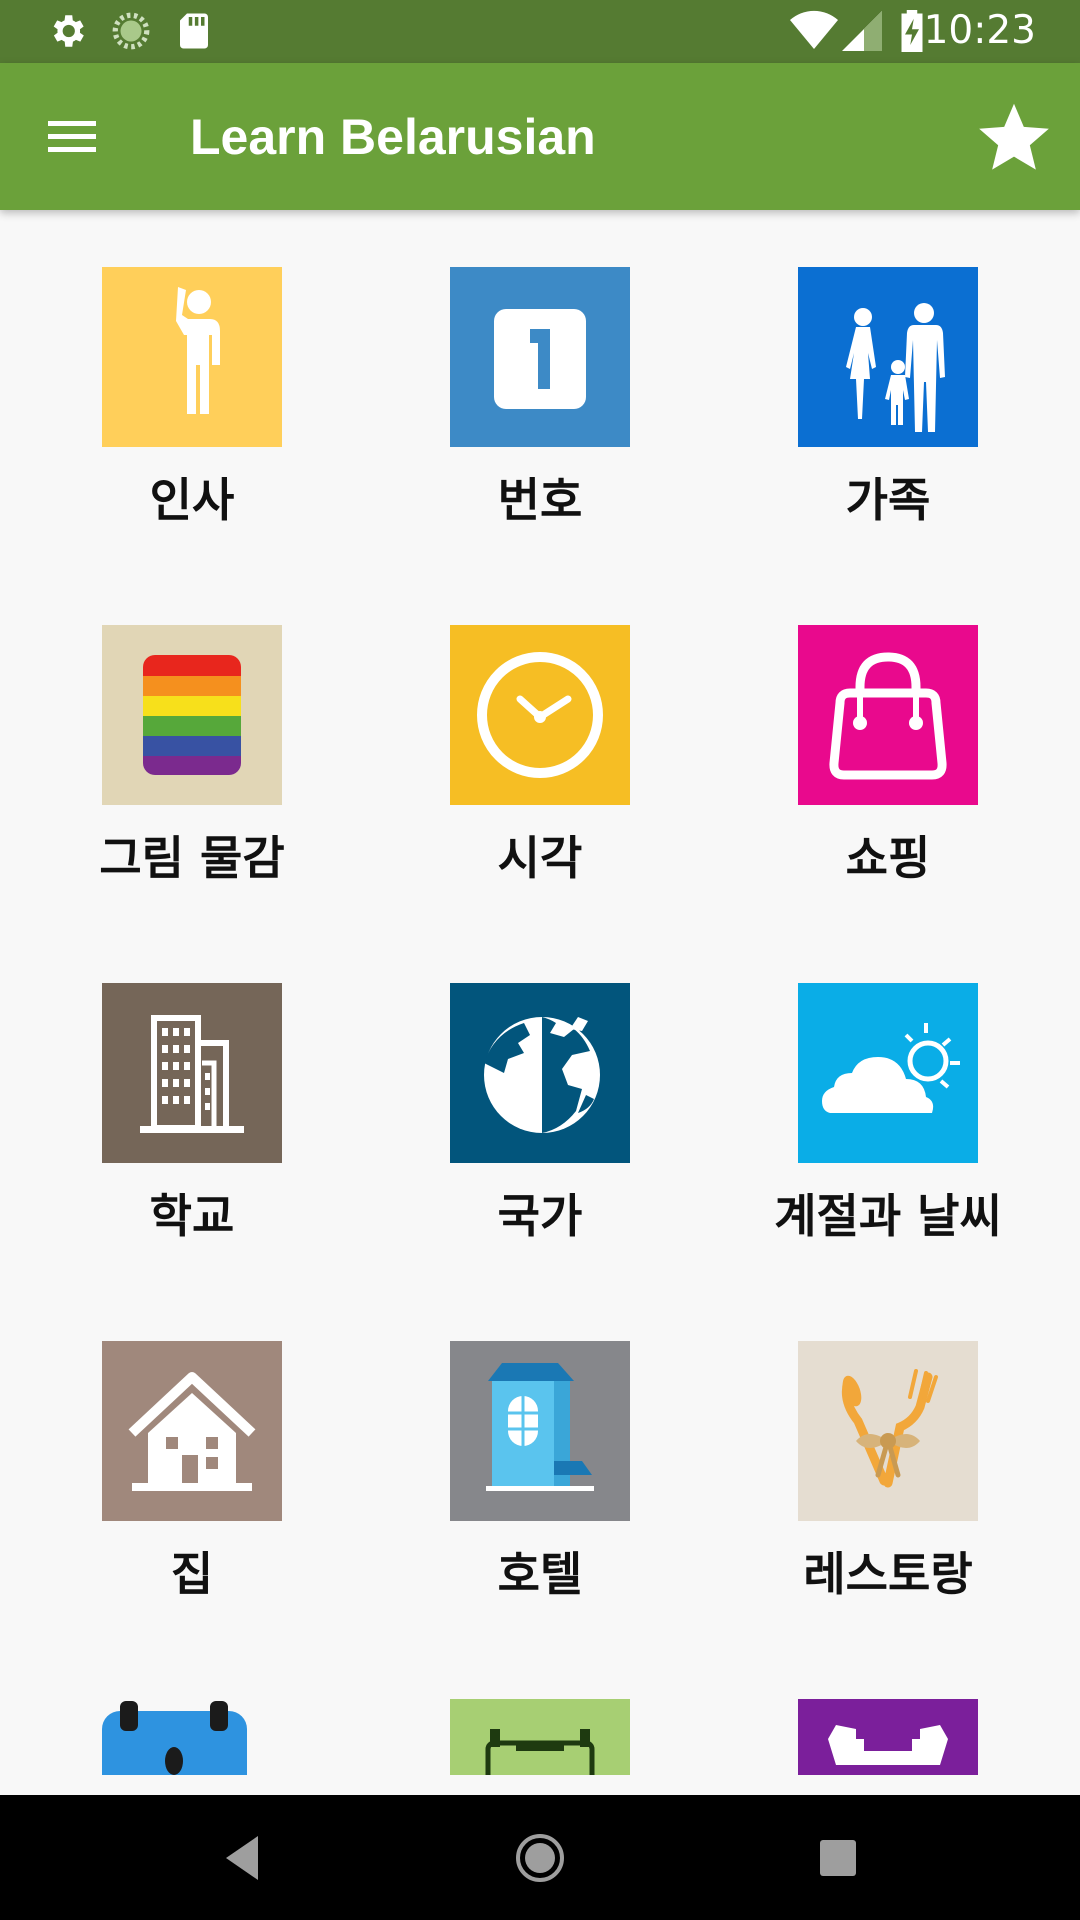 Image resolution: width=1080 pixels, height=1920 pixels. Describe the element at coordinates (1014, 137) in the screenshot. I see `star-icon` at that location.